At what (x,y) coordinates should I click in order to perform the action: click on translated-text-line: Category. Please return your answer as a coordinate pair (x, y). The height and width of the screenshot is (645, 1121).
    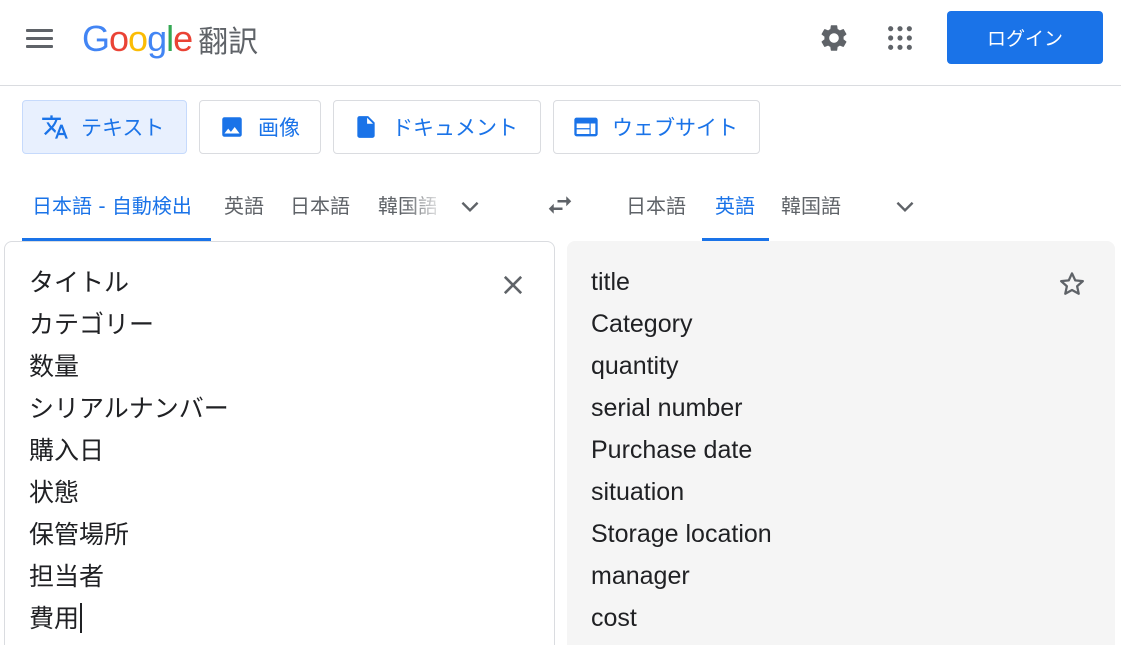
    Looking at the image, I should click on (642, 324).